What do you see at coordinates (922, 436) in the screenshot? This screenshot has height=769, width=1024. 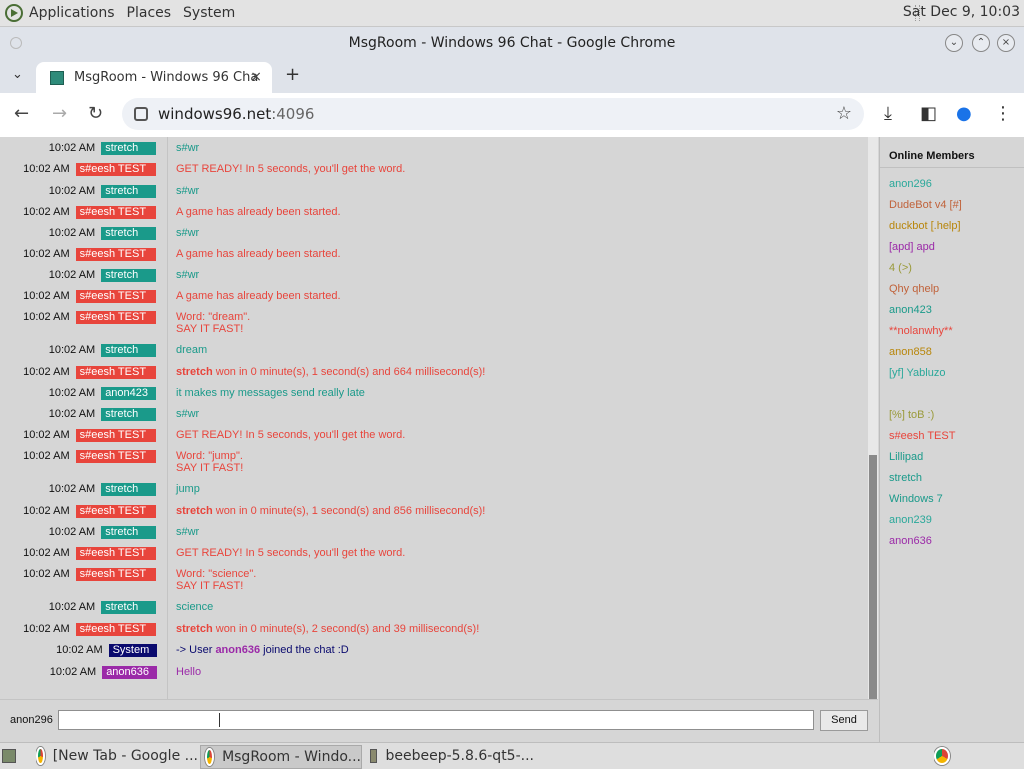 I see `member-item: s#eesh TEST` at bounding box center [922, 436].